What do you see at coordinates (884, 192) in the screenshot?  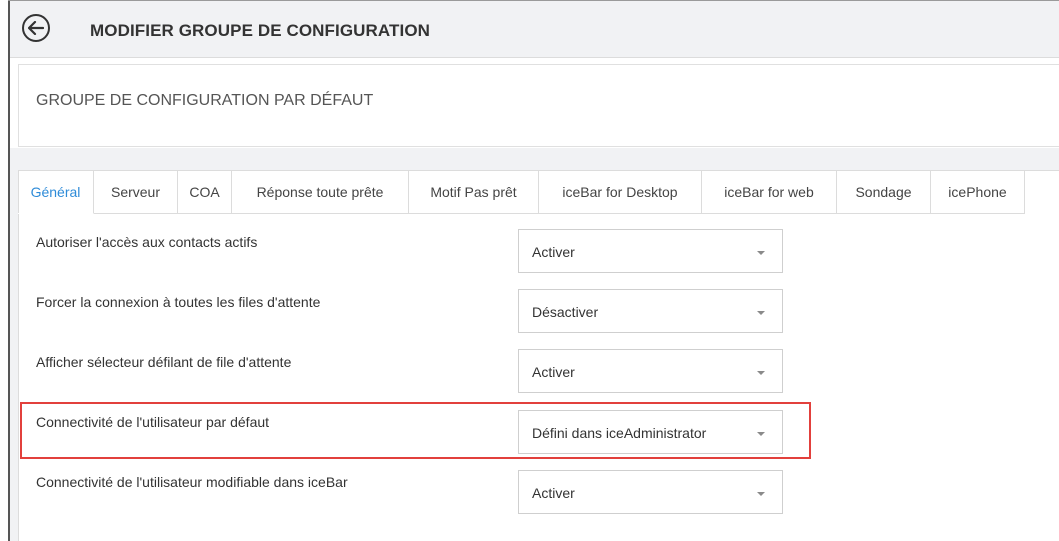 I see `tab-sondage: Sondage` at bounding box center [884, 192].